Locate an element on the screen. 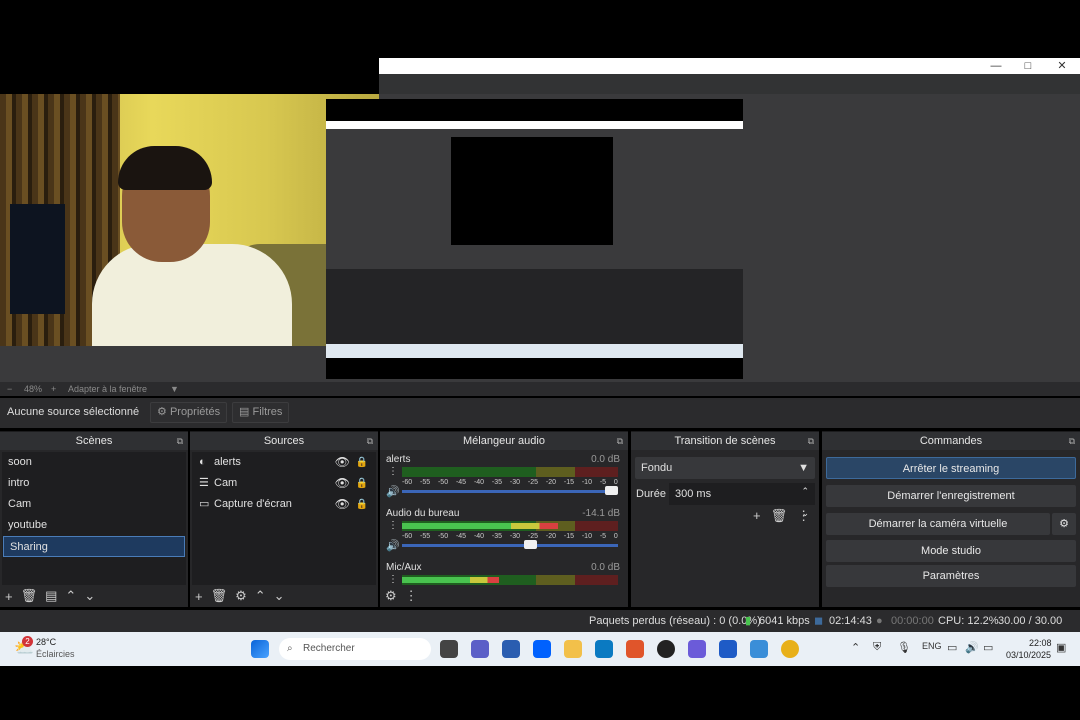 This screenshot has height=720, width=1080. monitor-icon: ▭ is located at coordinates (204, 504).